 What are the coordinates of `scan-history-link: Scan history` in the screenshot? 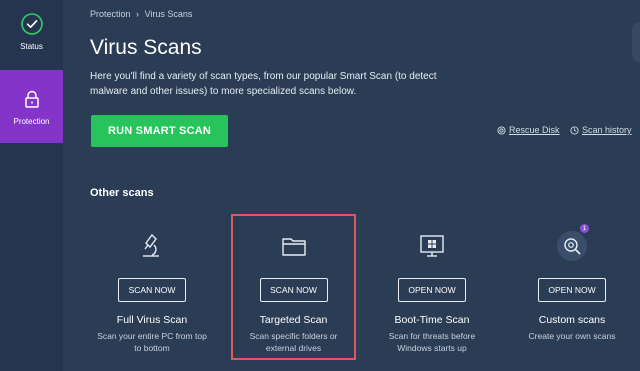 It's located at (601, 130).